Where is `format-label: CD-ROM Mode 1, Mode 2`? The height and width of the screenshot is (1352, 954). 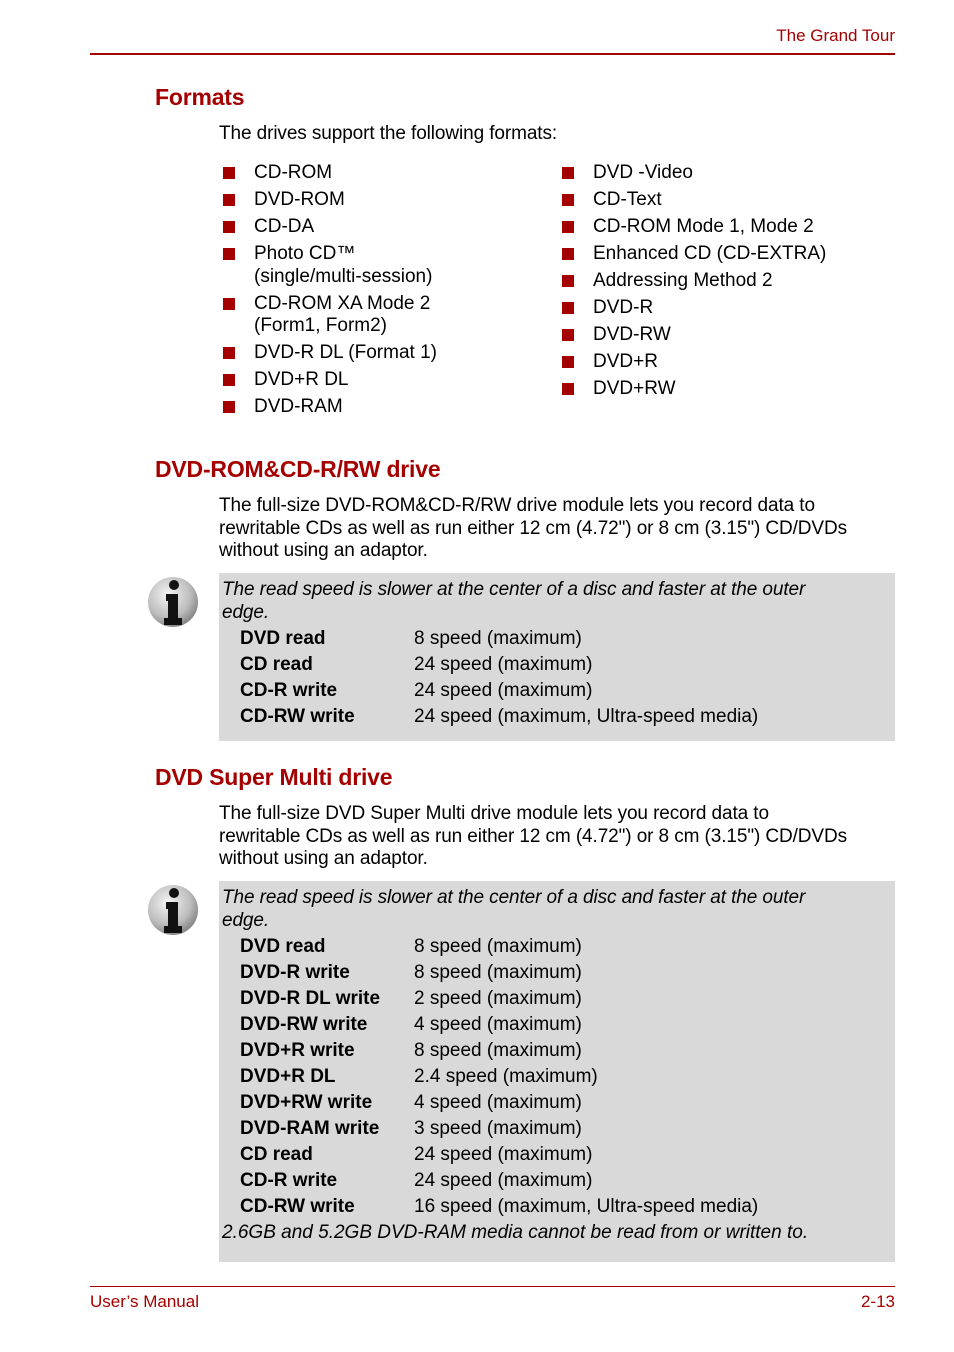
format-label: CD-ROM Mode 1, Mode 2 is located at coordinates (703, 226).